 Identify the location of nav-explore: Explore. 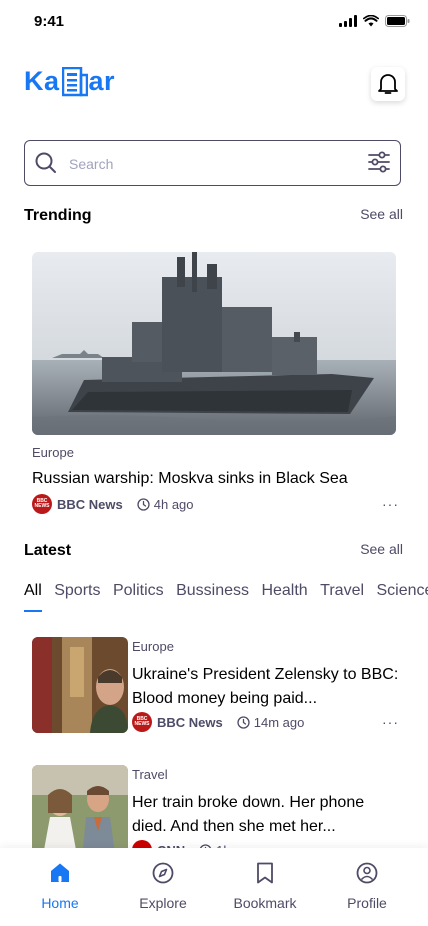
(163, 886).